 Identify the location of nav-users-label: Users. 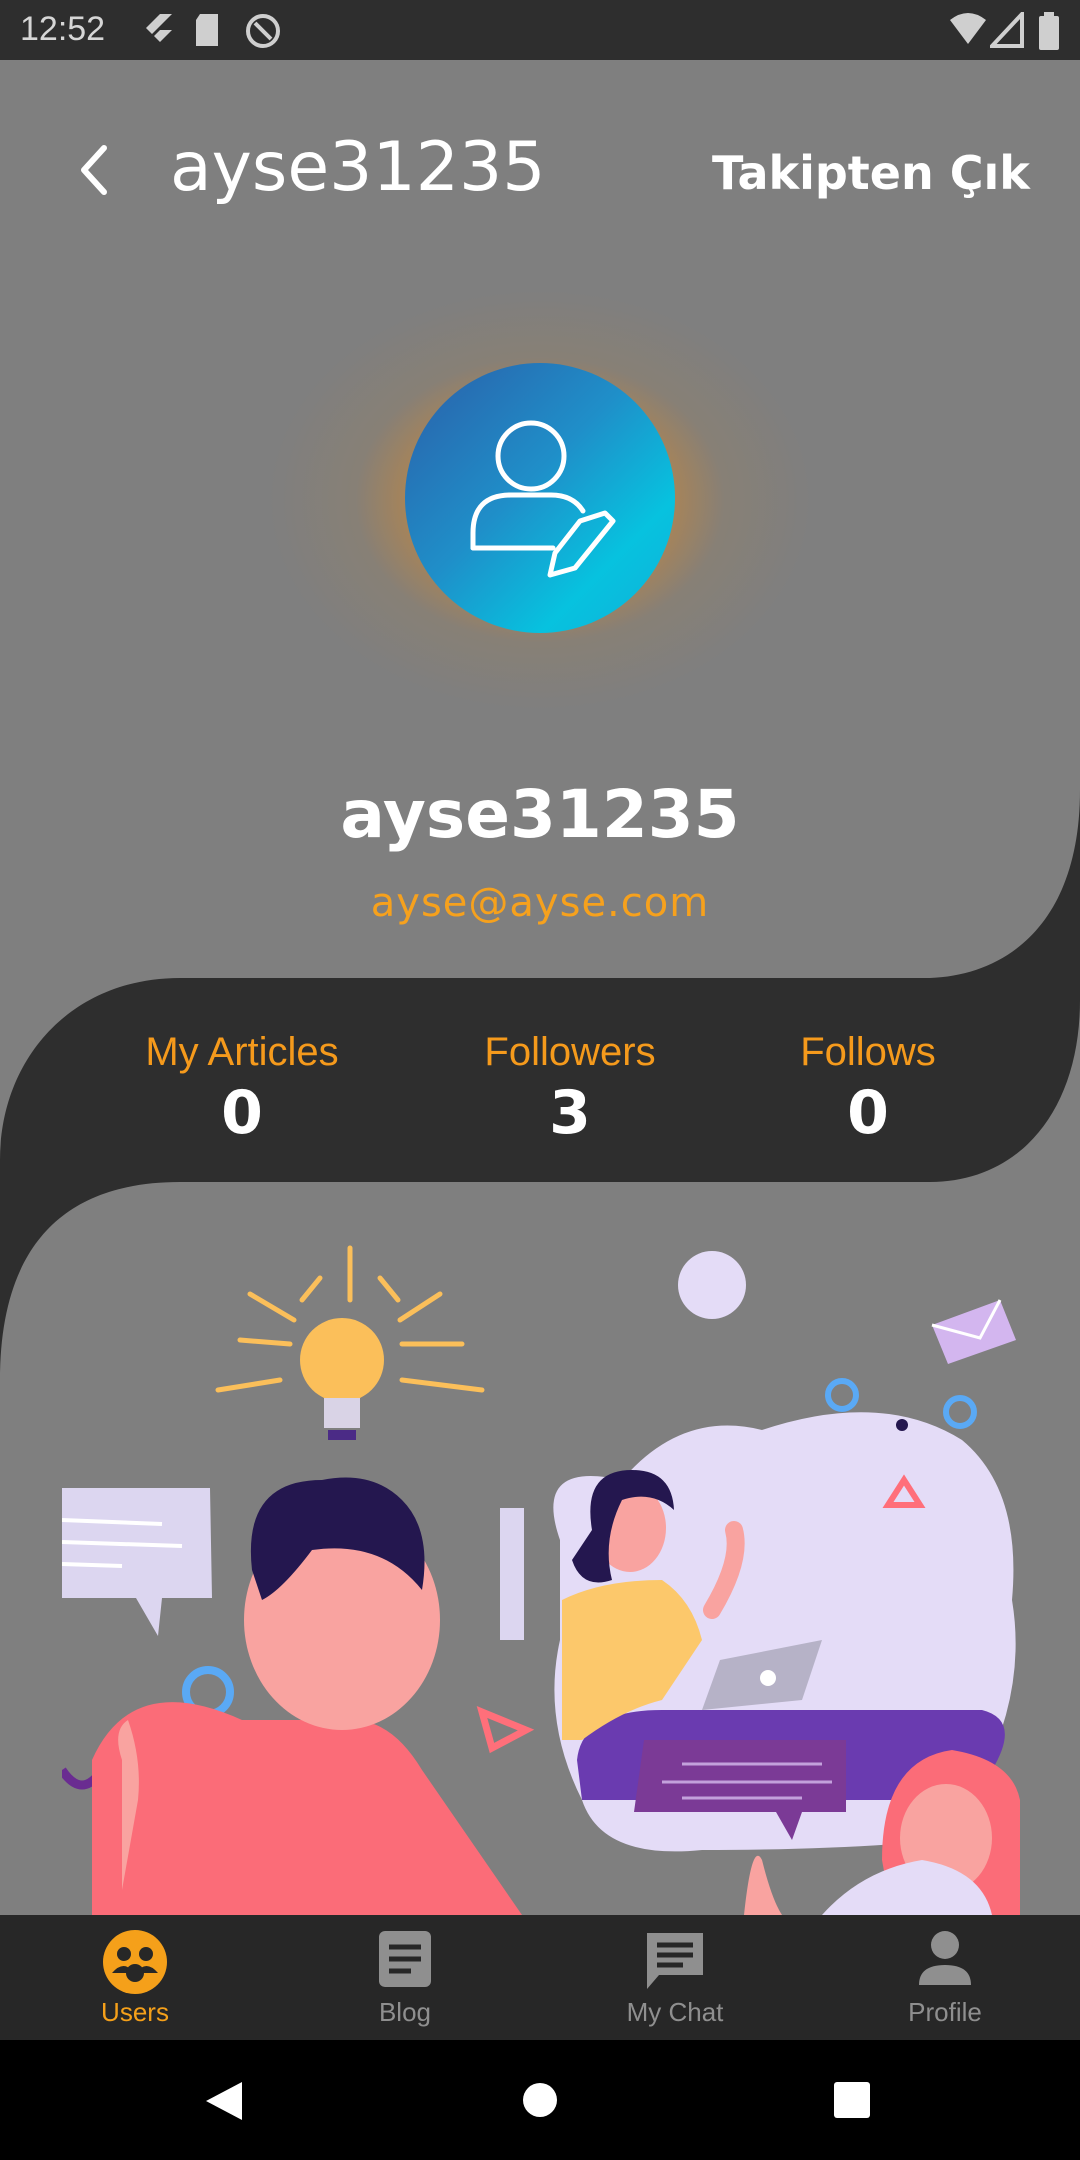
(135, 2012).